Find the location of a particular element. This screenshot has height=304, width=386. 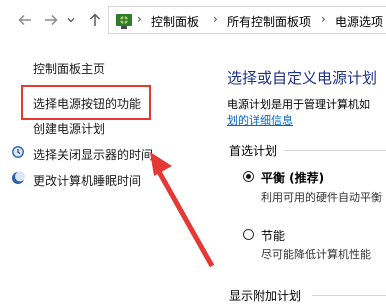

breadcrumb-power-options: 电源选项 is located at coordinates (359, 21).